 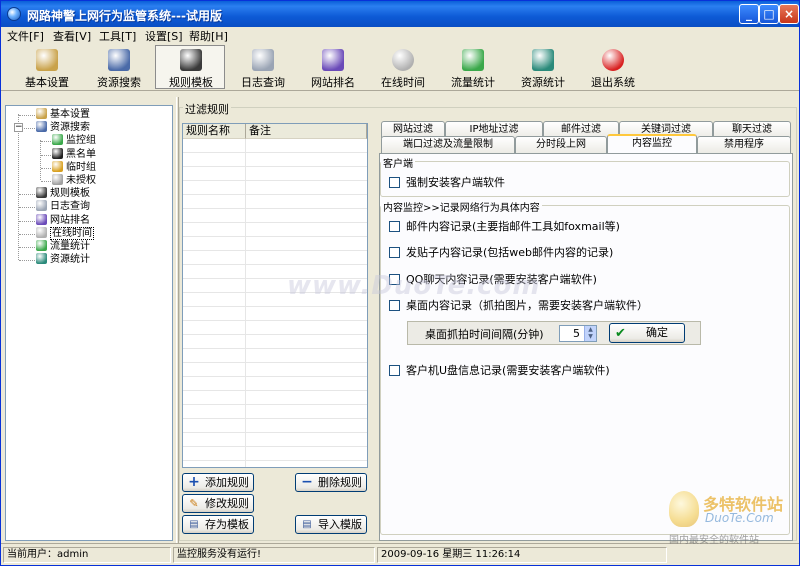 What do you see at coordinates (41, 127) in the screenshot?
I see `monitor-icon` at bounding box center [41, 127].